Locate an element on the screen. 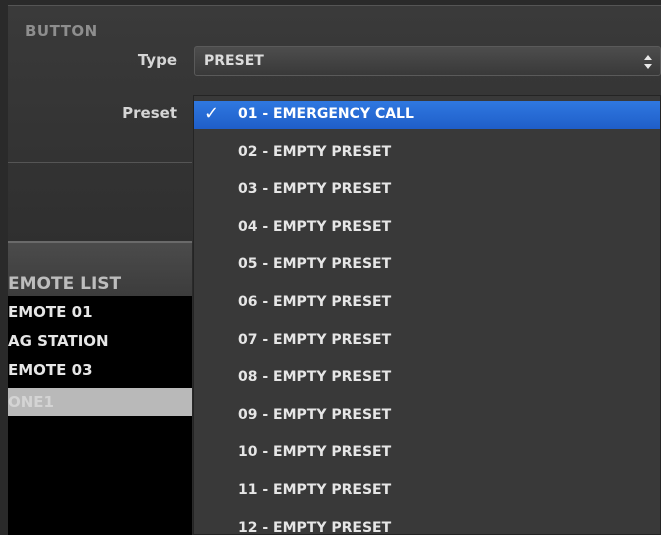 This screenshot has width=661, height=535. preset-menu-item-label: 01 - EMERGENCY CALL is located at coordinates (326, 114).